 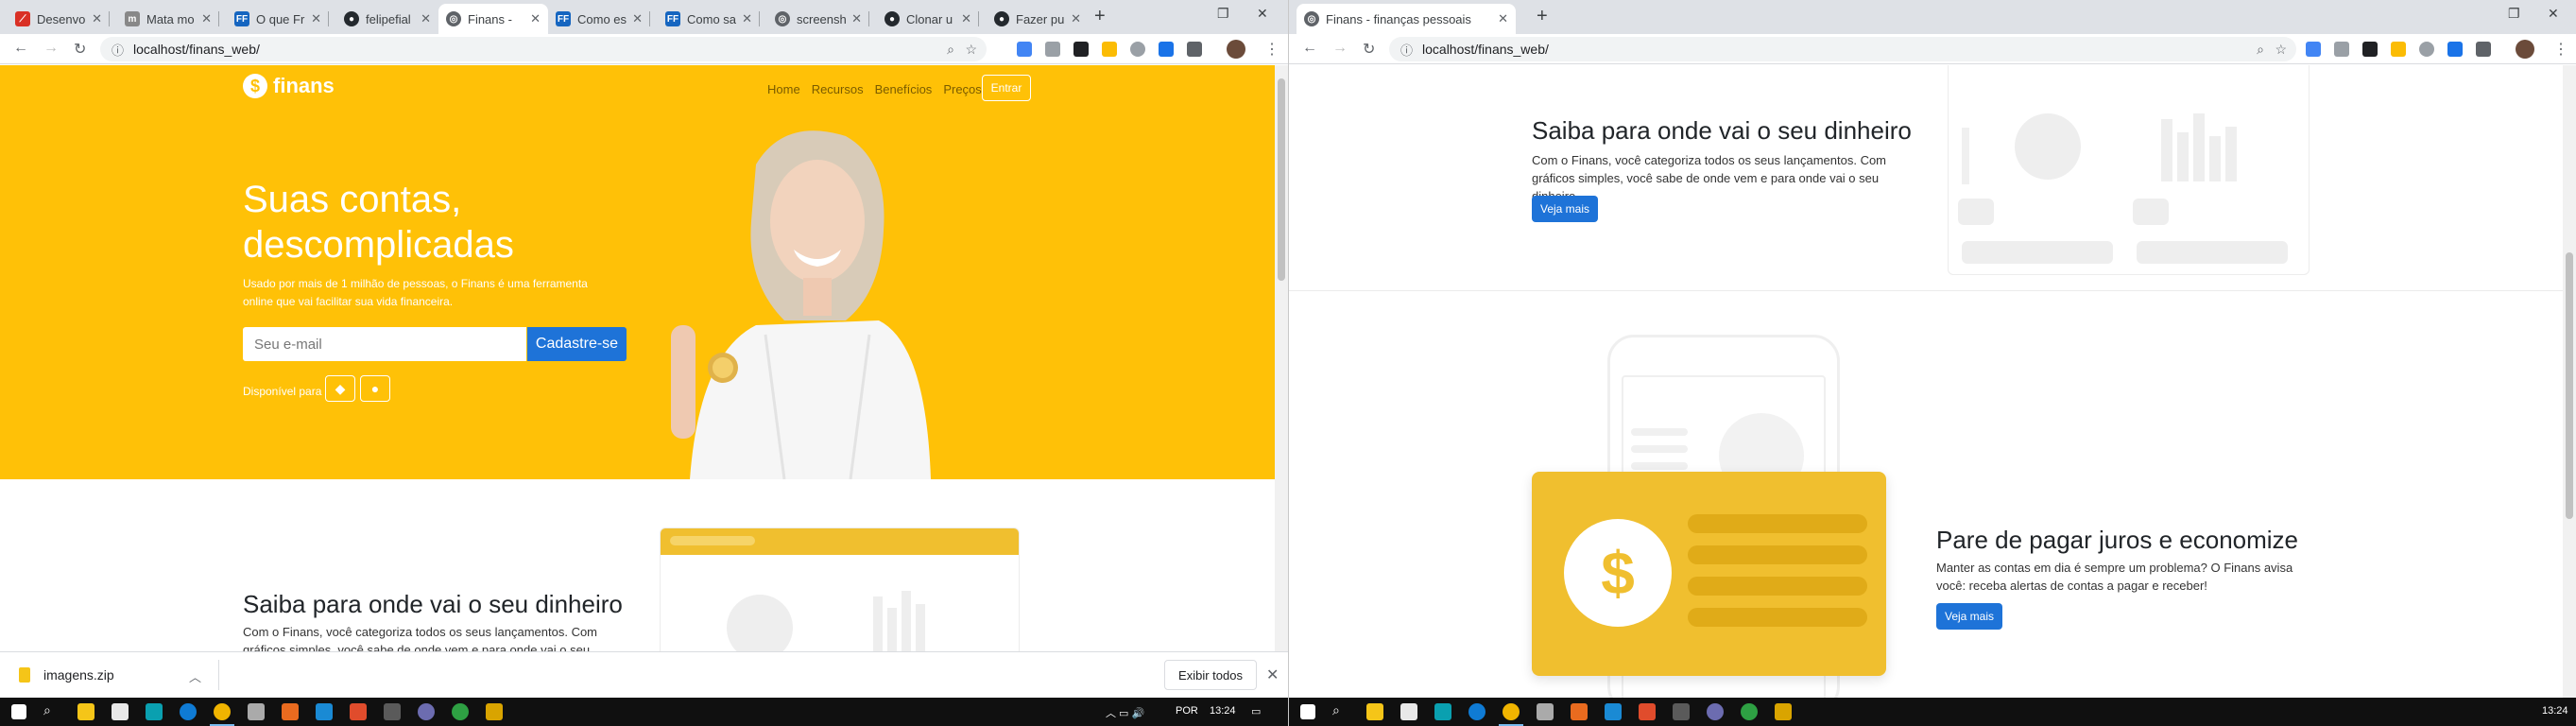 What do you see at coordinates (1842, 49) in the screenshot?
I see `address-bar: ⓘ localhost/finans_web/ ⌕ ☆` at bounding box center [1842, 49].